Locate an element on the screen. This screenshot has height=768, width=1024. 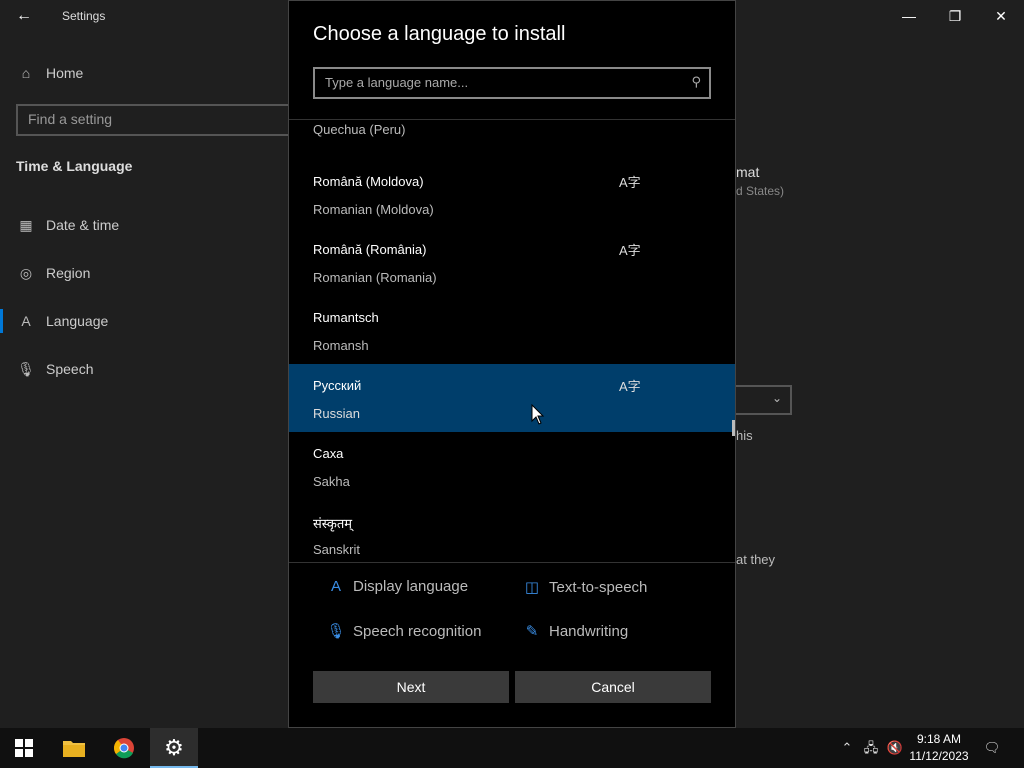
start-button is located at coordinates (24, 748).